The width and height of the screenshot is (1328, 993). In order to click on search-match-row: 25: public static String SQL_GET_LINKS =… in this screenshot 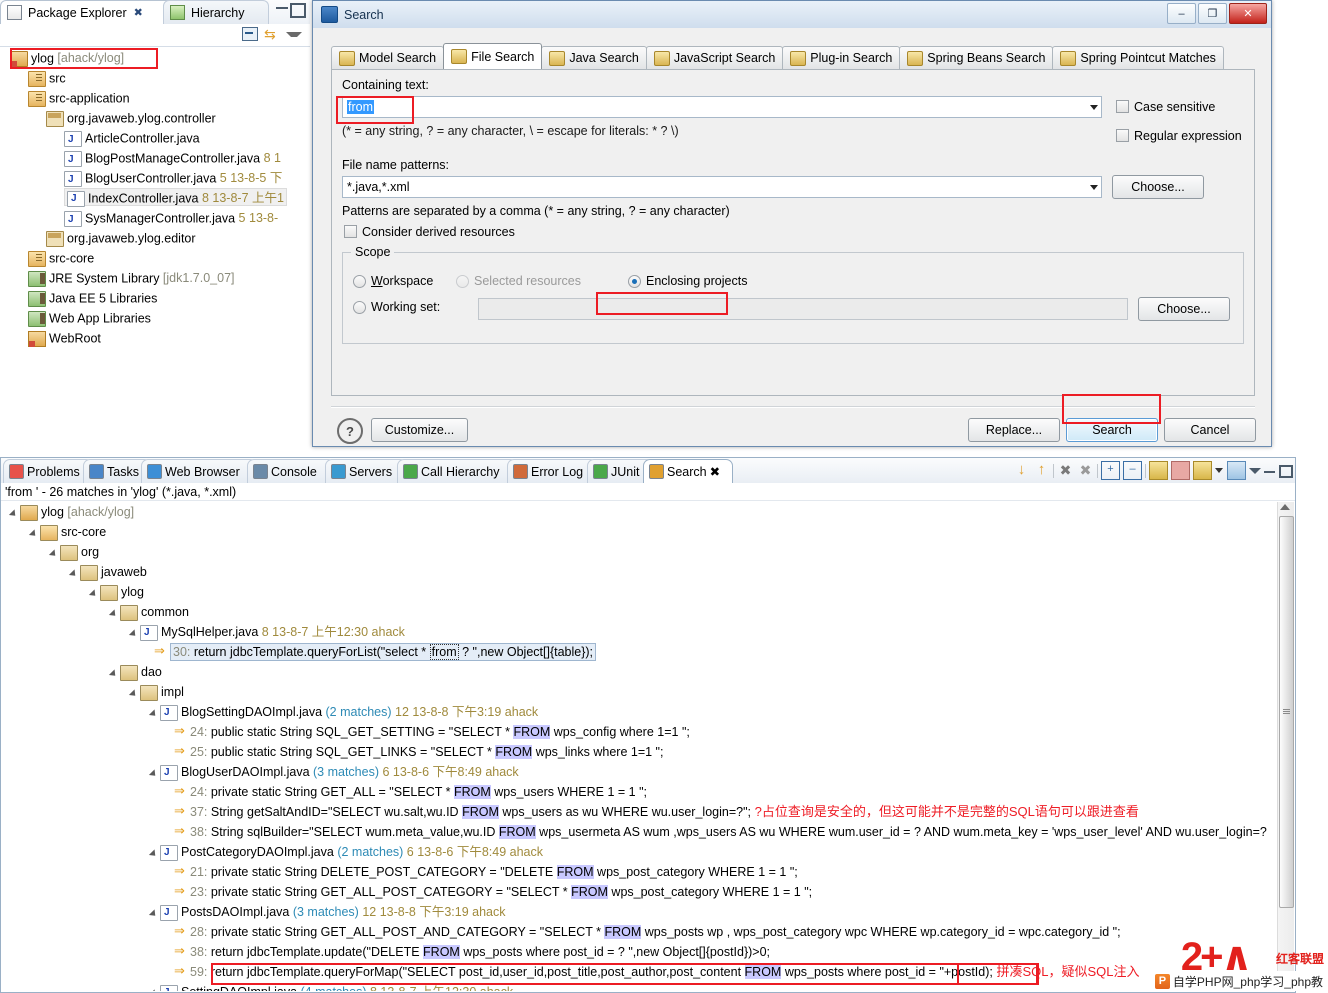, I will do `click(640, 751)`.